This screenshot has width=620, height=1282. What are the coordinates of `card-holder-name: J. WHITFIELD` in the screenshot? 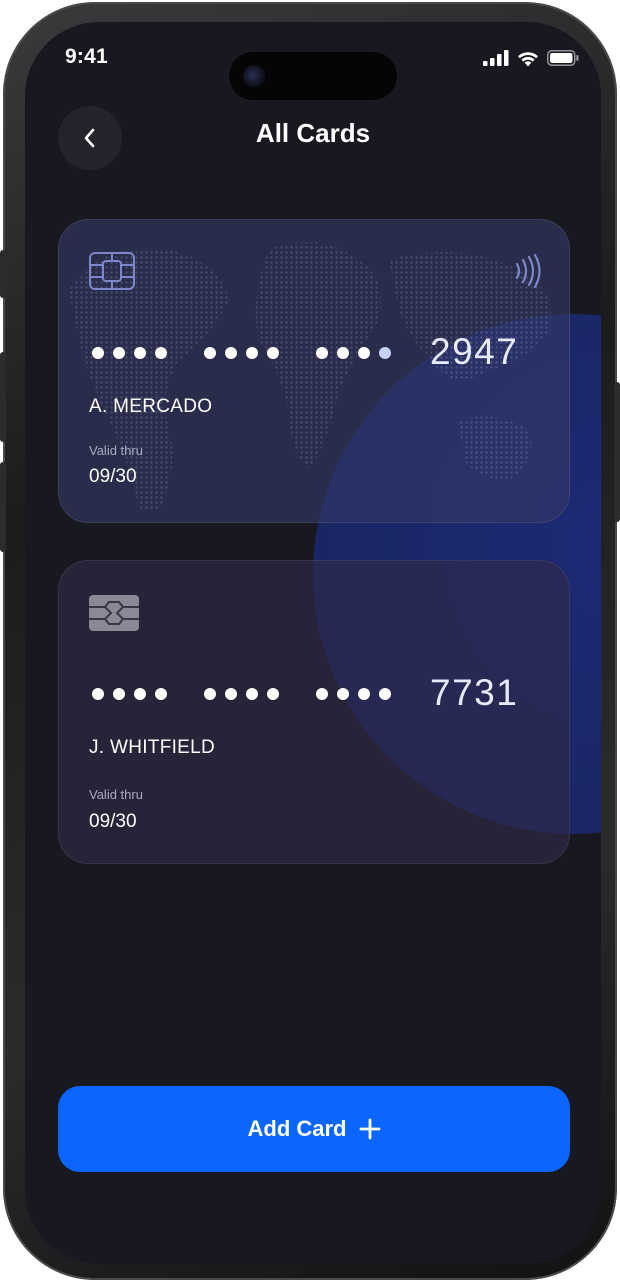 It's located at (152, 747).